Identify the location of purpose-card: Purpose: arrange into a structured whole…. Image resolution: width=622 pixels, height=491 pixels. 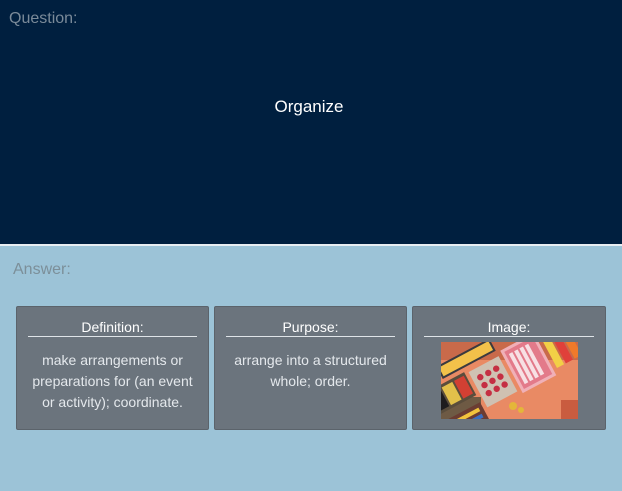
(310, 368).